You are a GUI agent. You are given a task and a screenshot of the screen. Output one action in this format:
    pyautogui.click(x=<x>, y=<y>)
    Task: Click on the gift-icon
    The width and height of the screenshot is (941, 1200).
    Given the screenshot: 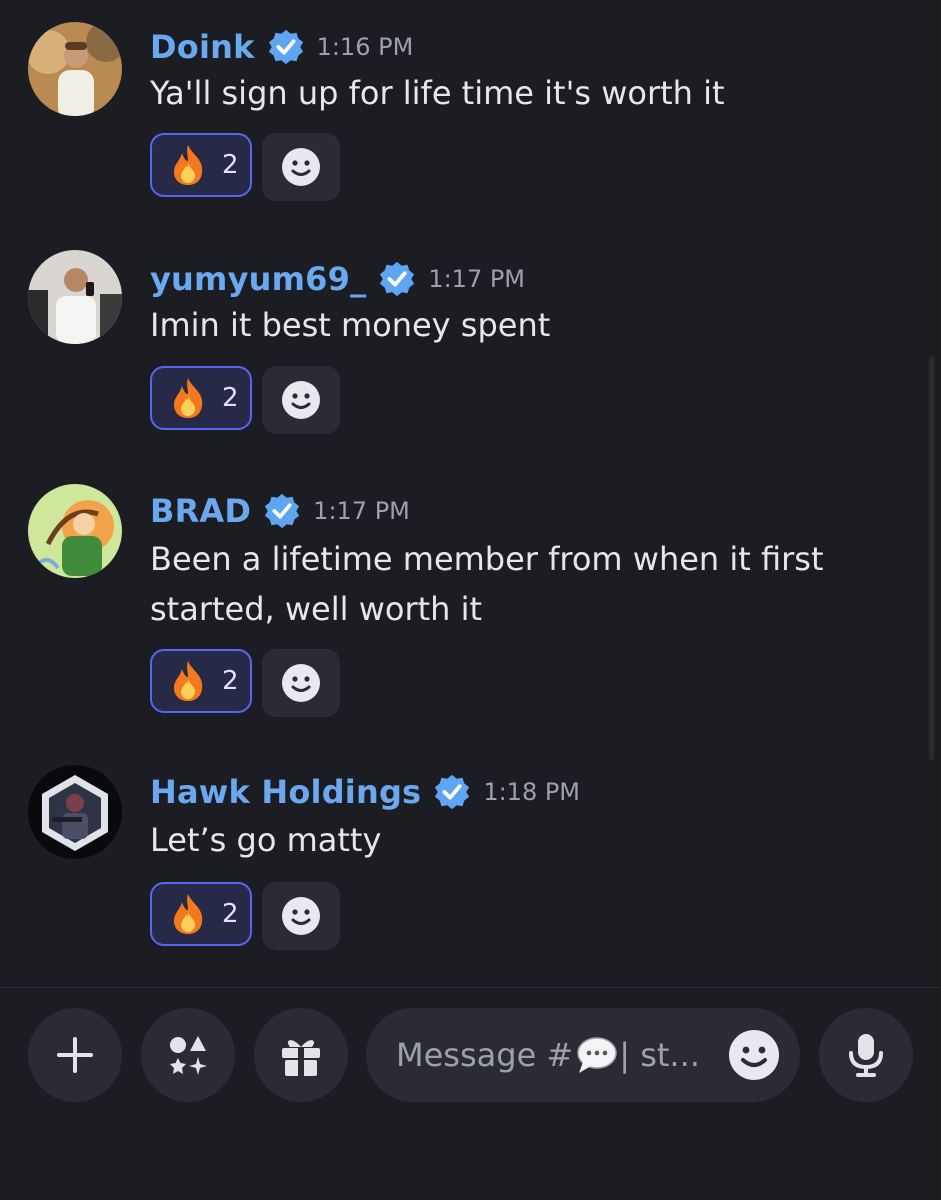 What is the action you would take?
    pyautogui.click(x=301, y=1058)
    